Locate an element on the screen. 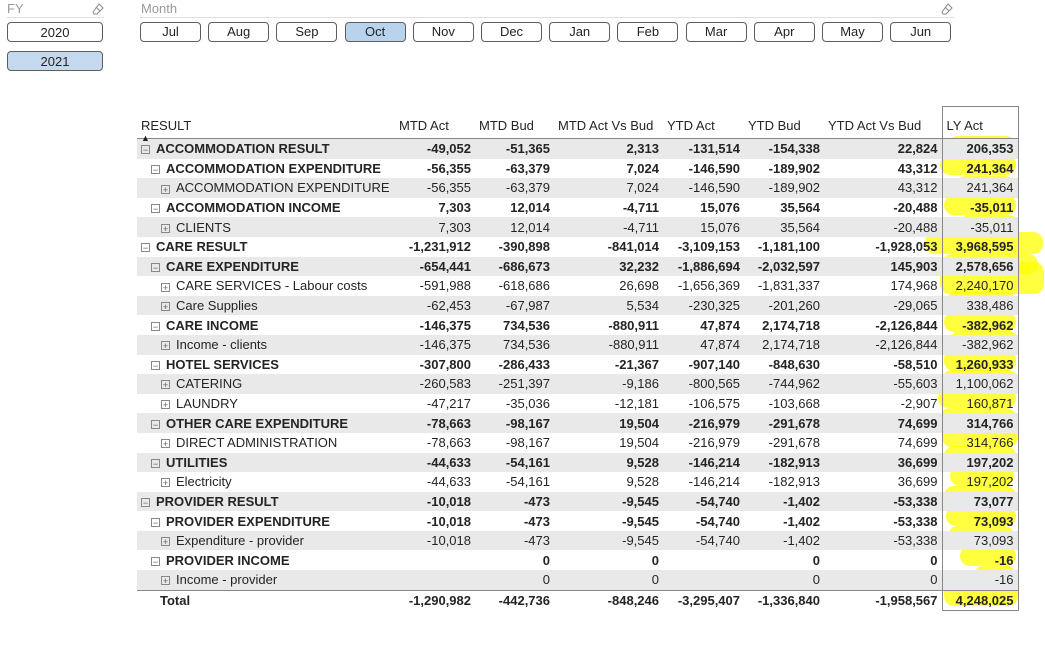  value-cell-ytd-act-vs-bud: 22,824 is located at coordinates (883, 148).